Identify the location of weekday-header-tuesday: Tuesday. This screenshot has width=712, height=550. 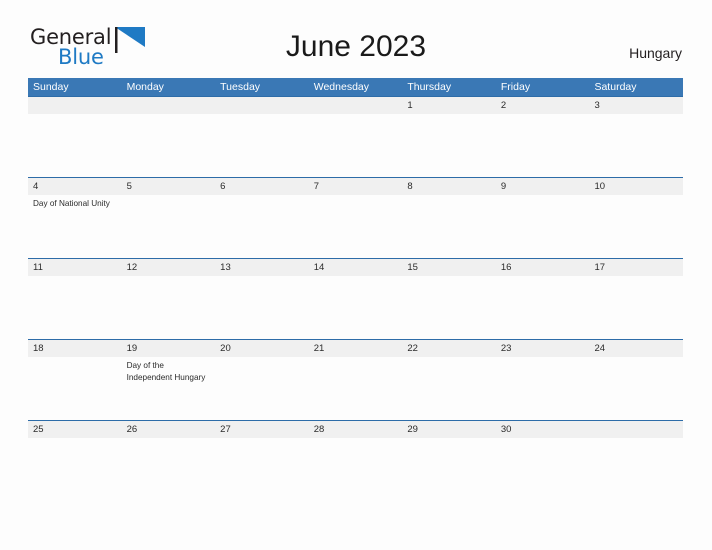
(240, 87).